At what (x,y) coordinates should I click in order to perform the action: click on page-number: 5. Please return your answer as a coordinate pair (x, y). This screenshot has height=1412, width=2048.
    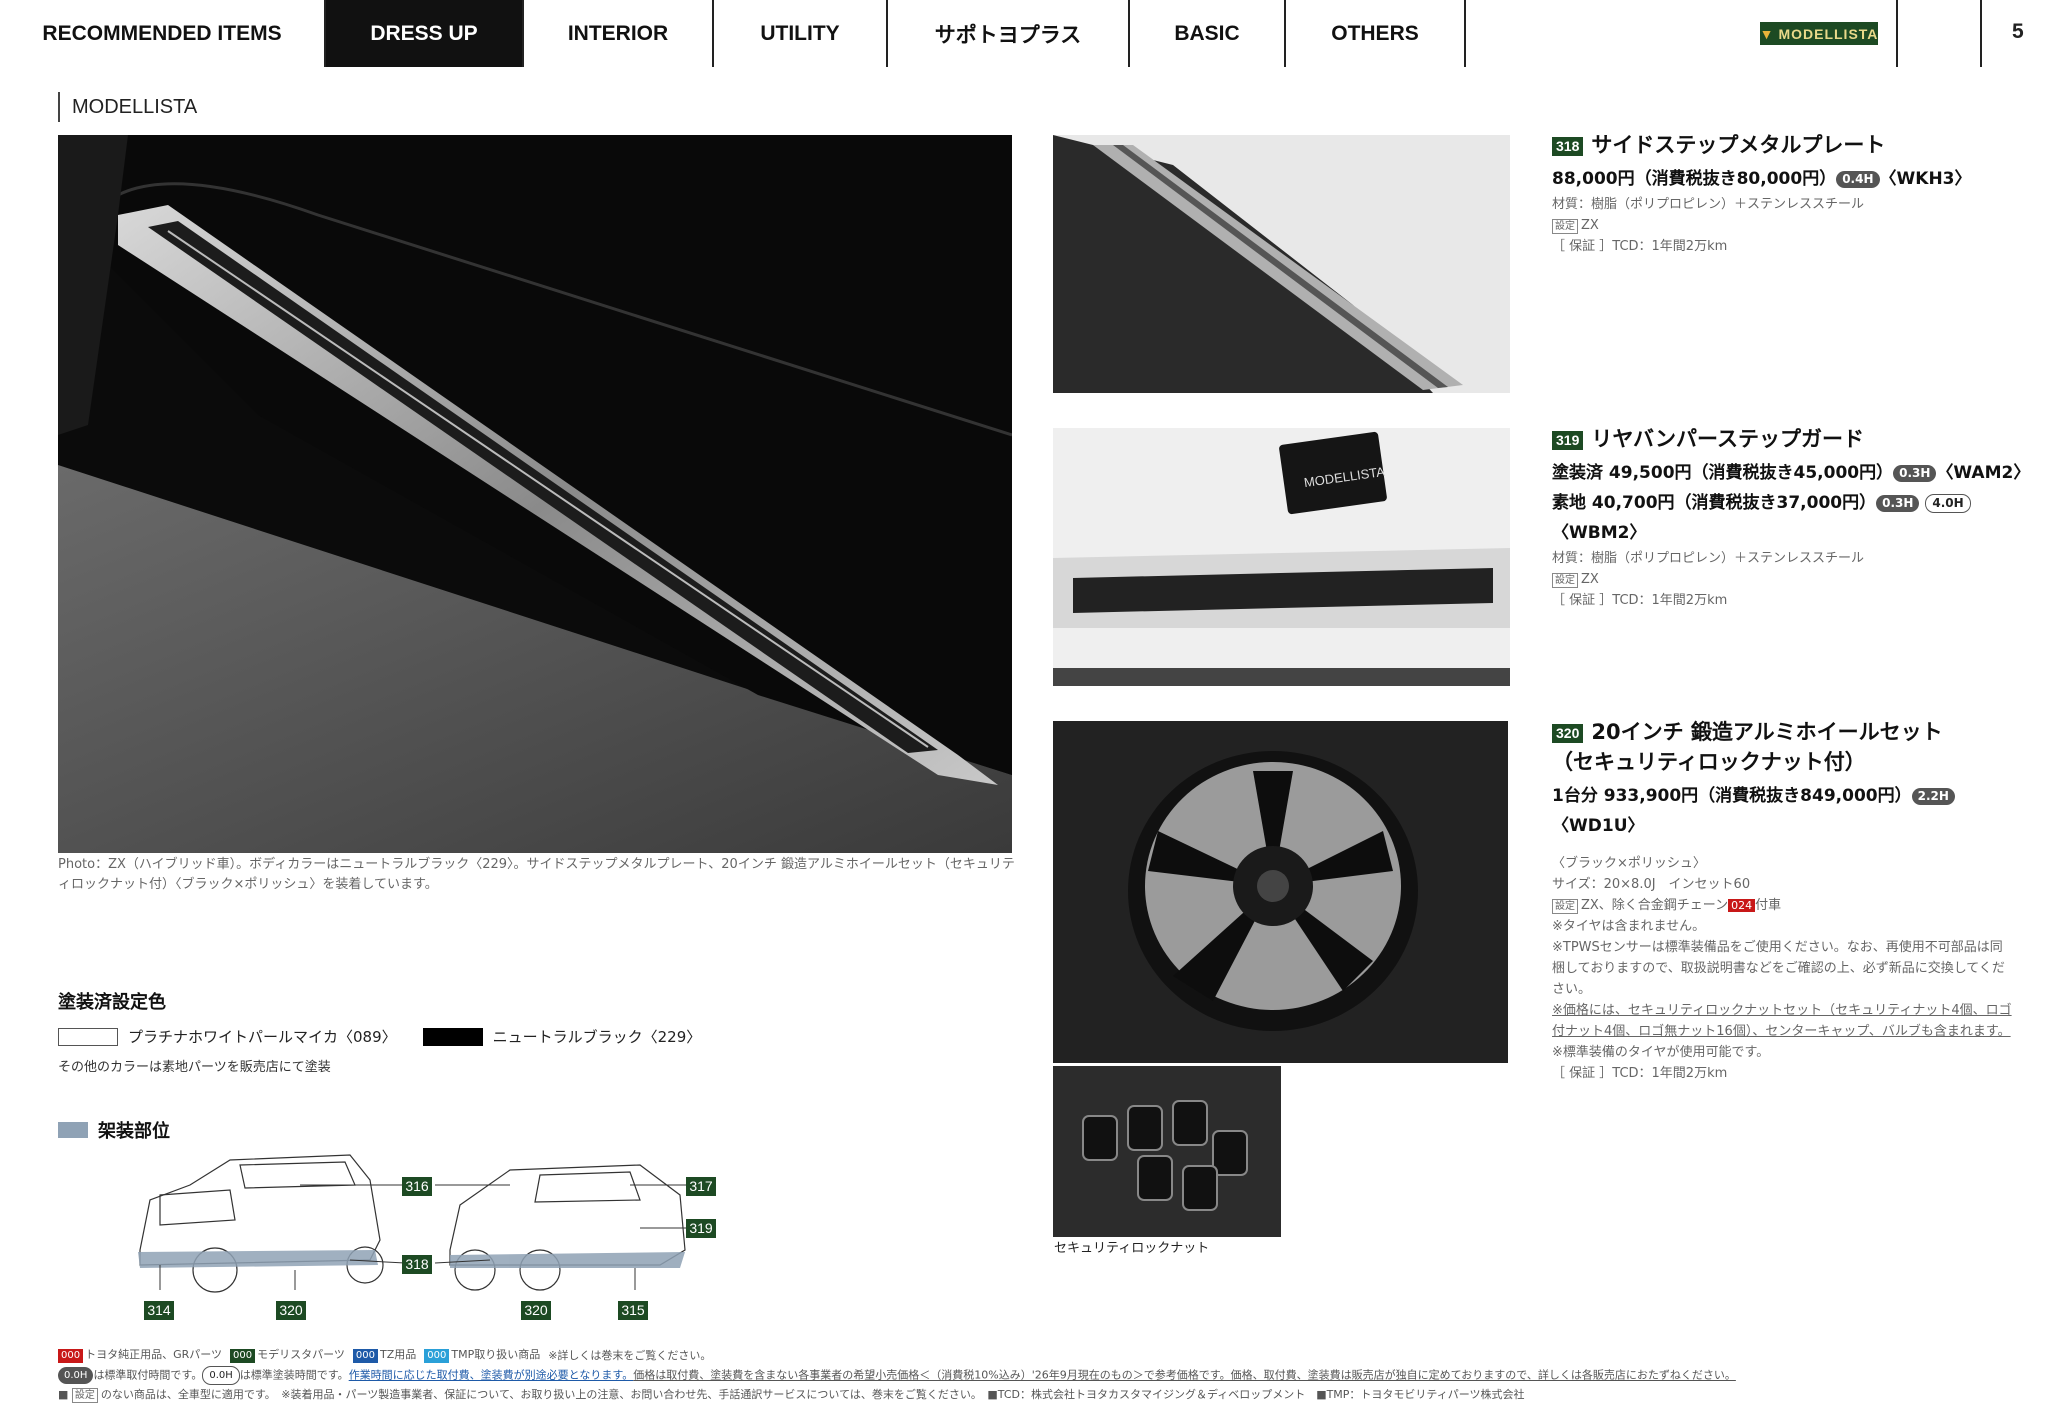
    Looking at the image, I should click on (2018, 31).